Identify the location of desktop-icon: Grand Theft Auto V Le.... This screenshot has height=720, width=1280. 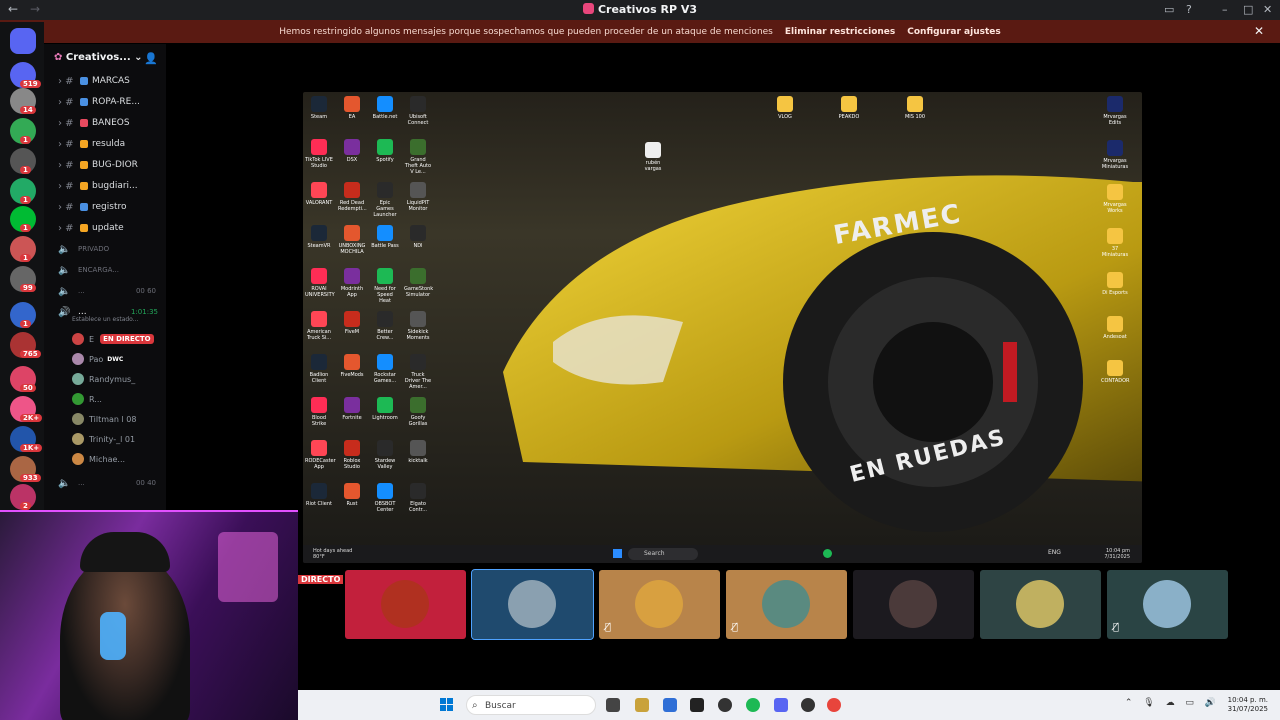
(418, 157).